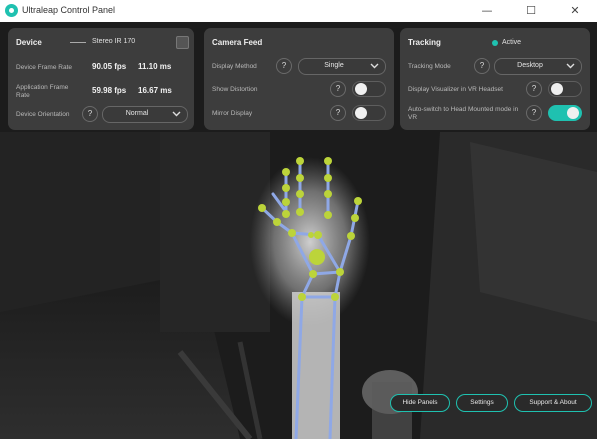 Image resolution: width=597 pixels, height=439 pixels. I want to click on close-button: ✕, so click(575, 11).